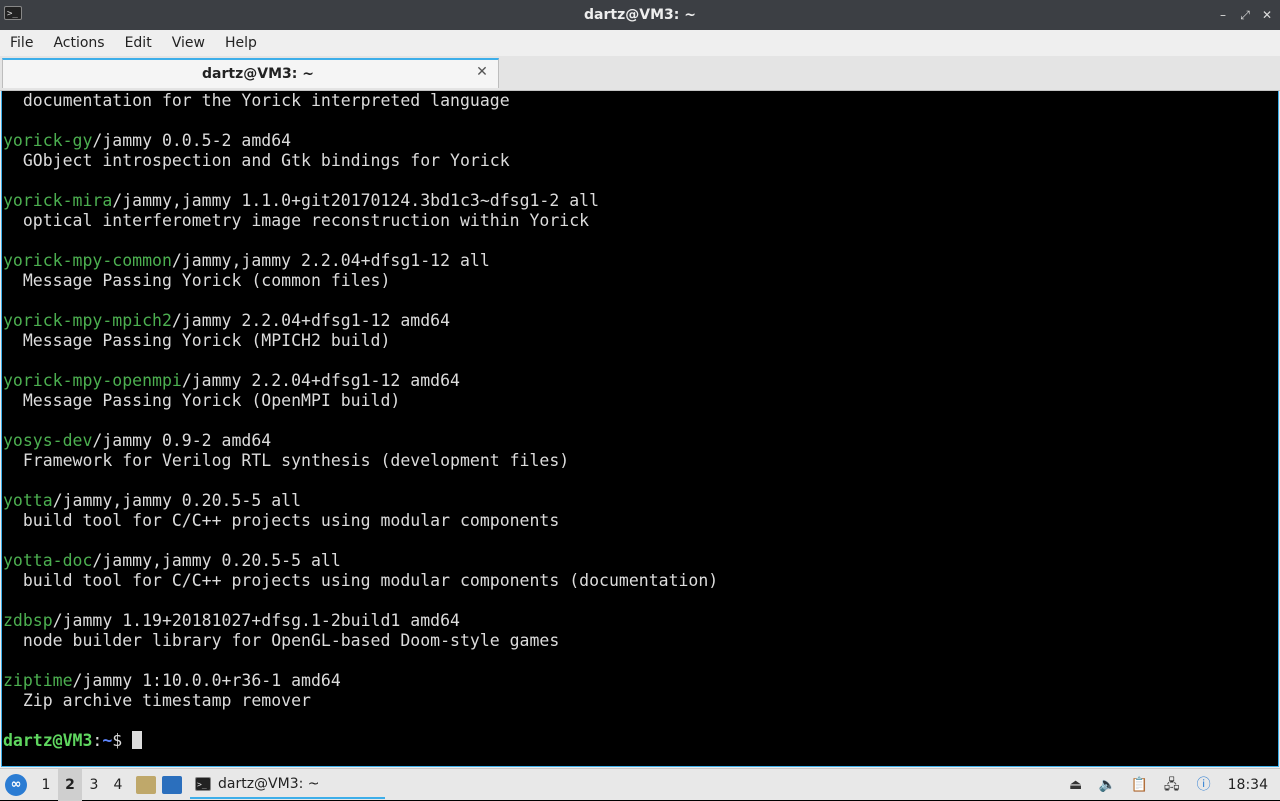 This screenshot has width=1280, height=801. Describe the element at coordinates (28, 500) in the screenshot. I see `package-name: yotta` at that location.